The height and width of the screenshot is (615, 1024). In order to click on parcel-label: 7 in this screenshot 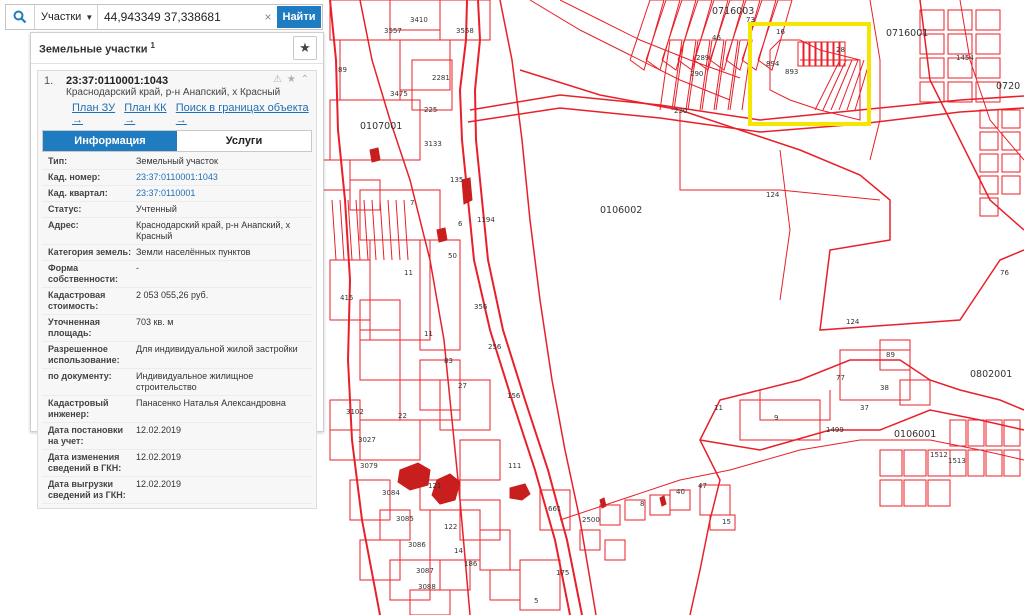, I will do `click(412, 203)`.